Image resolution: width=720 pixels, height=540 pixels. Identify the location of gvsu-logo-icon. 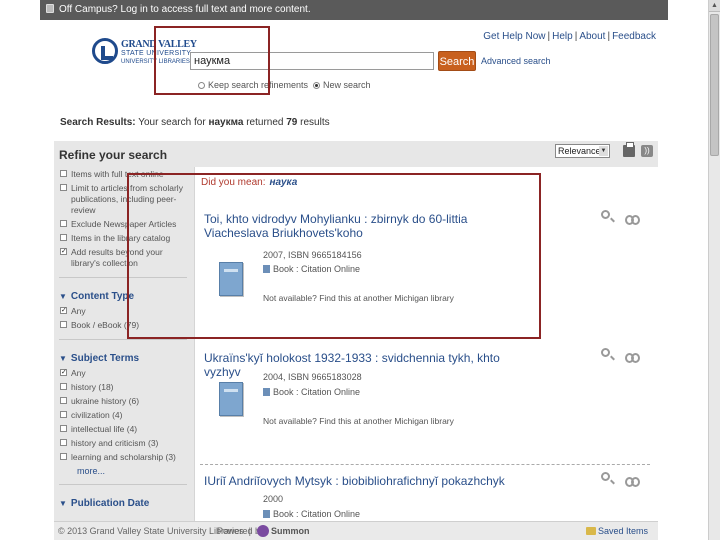
(105, 51).